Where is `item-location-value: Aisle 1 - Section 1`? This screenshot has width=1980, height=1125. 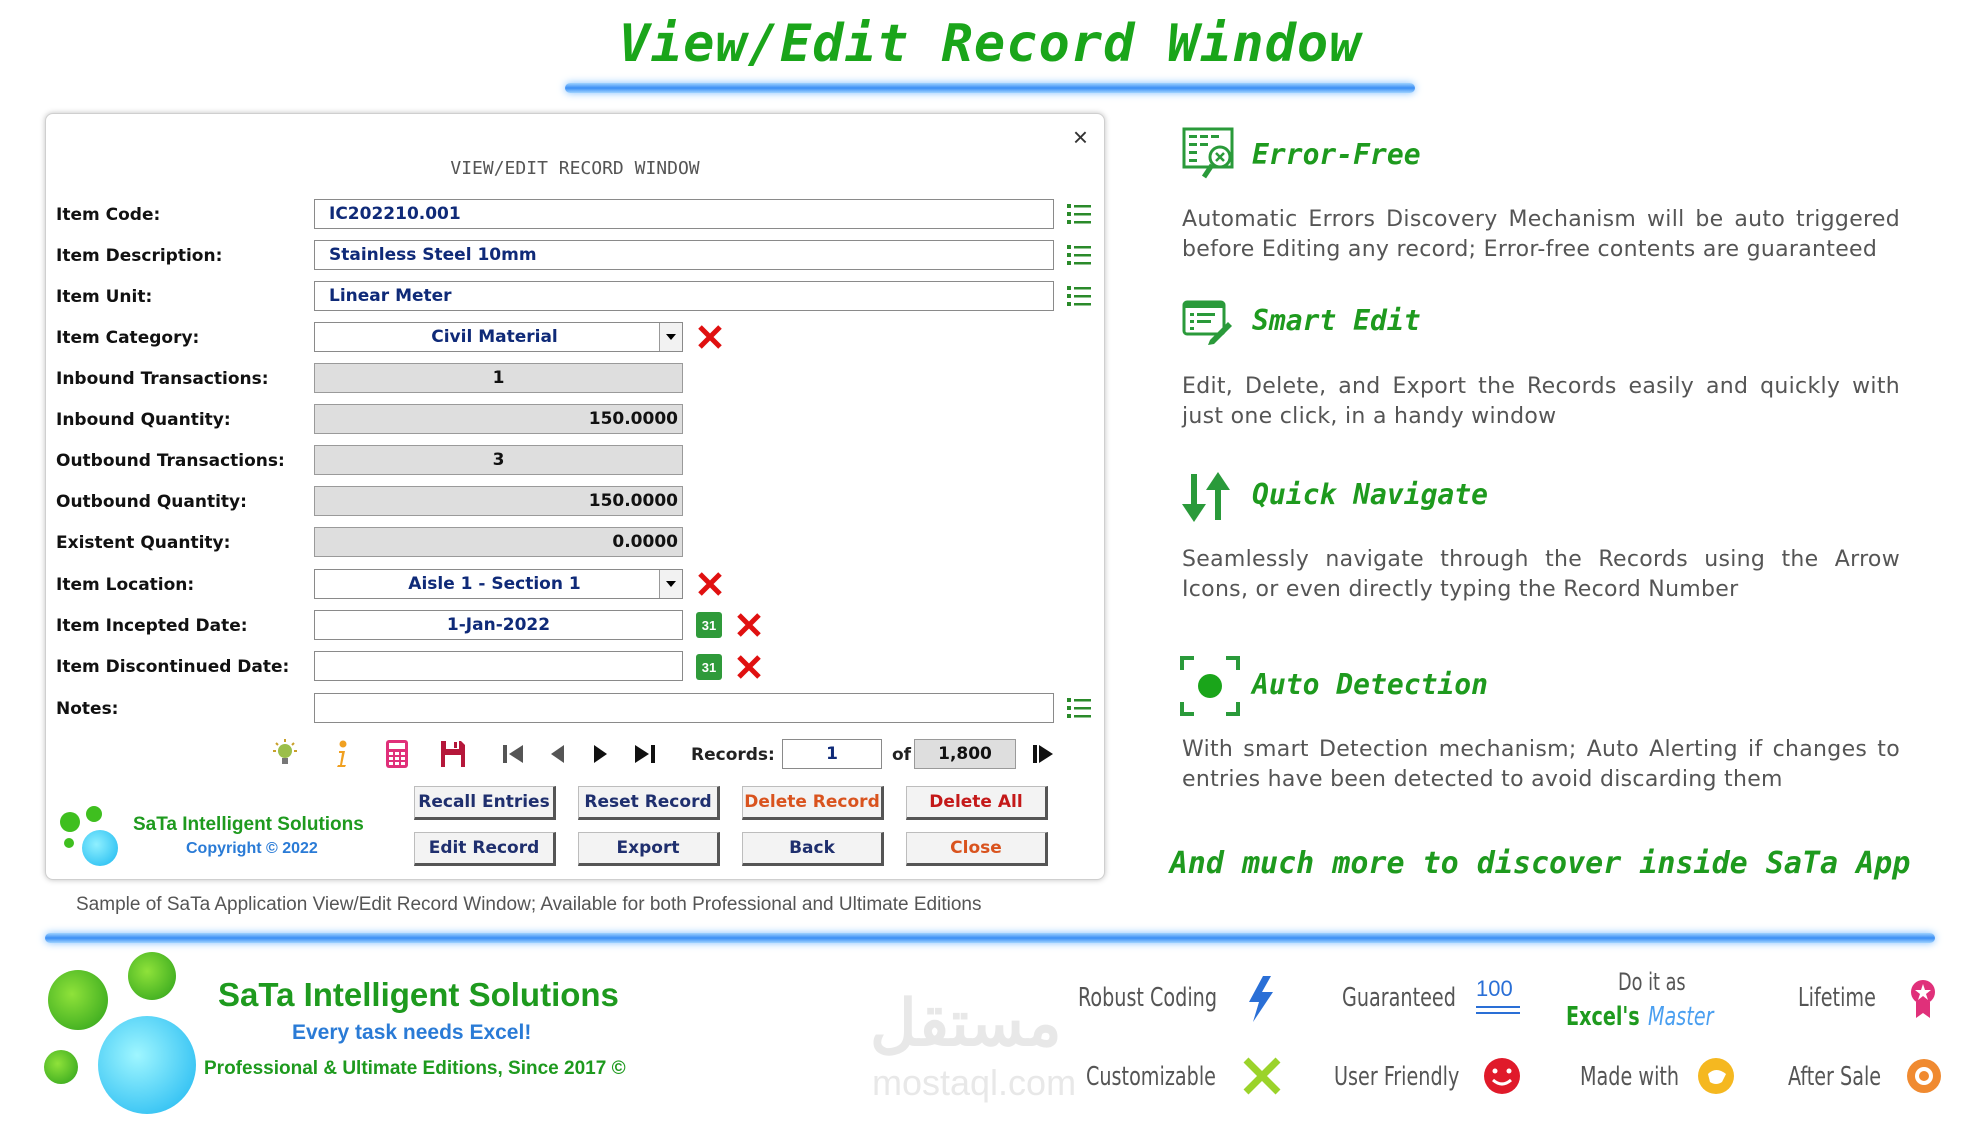 item-location-value: Aisle 1 - Section 1 is located at coordinates (494, 584).